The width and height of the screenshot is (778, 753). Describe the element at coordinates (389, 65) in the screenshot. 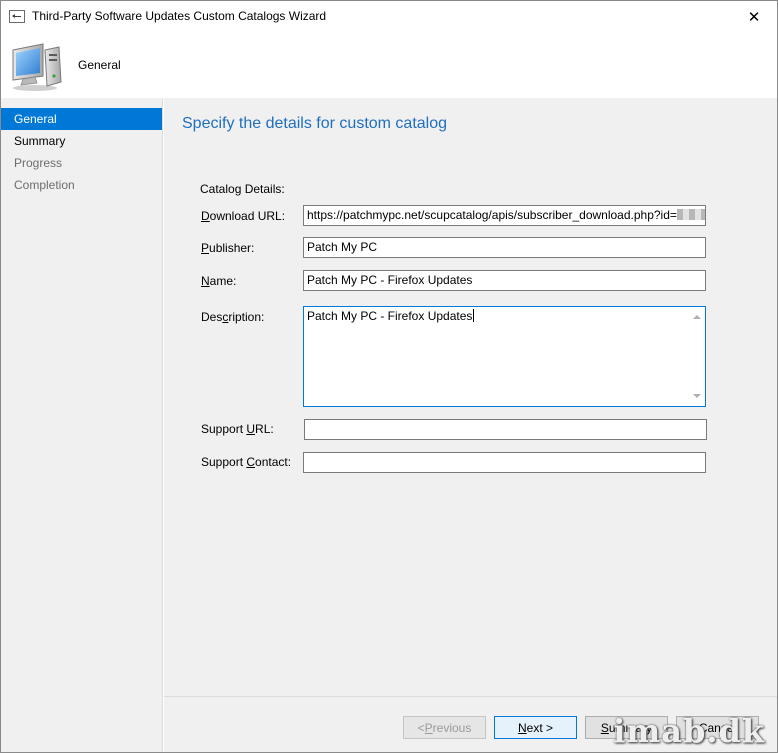

I see `wizard-header: General` at that location.